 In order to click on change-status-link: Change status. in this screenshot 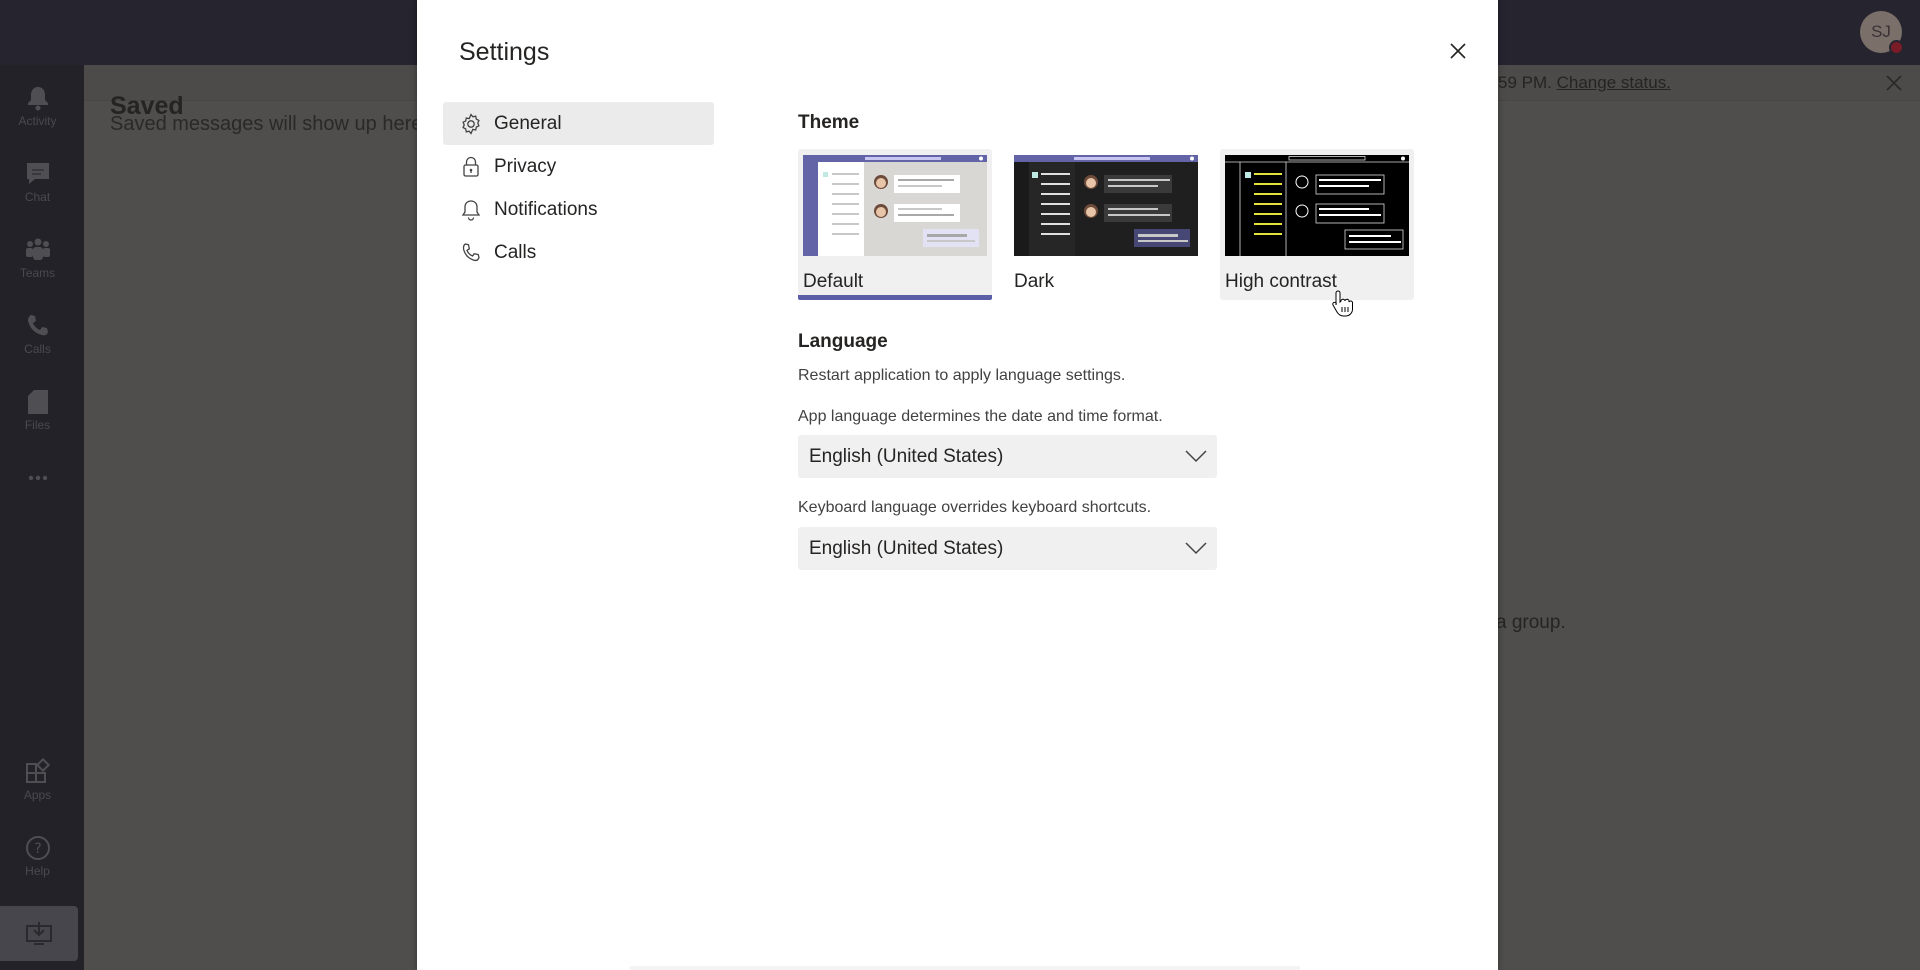, I will do `click(1614, 82)`.